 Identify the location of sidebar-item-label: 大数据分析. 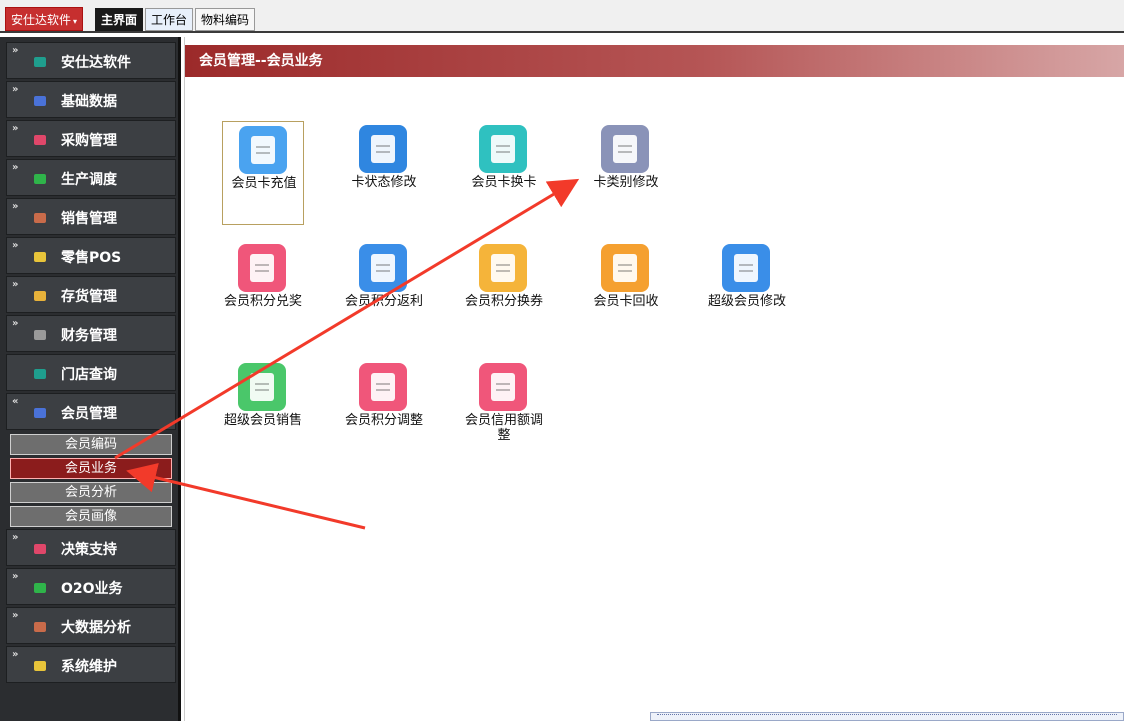
(96, 628).